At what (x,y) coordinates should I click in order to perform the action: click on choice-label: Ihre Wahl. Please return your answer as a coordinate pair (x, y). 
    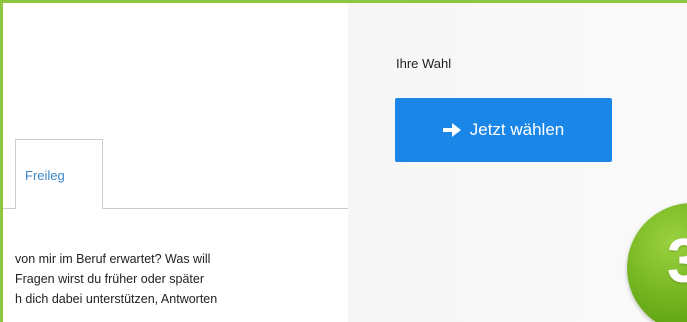
    Looking at the image, I should click on (424, 63).